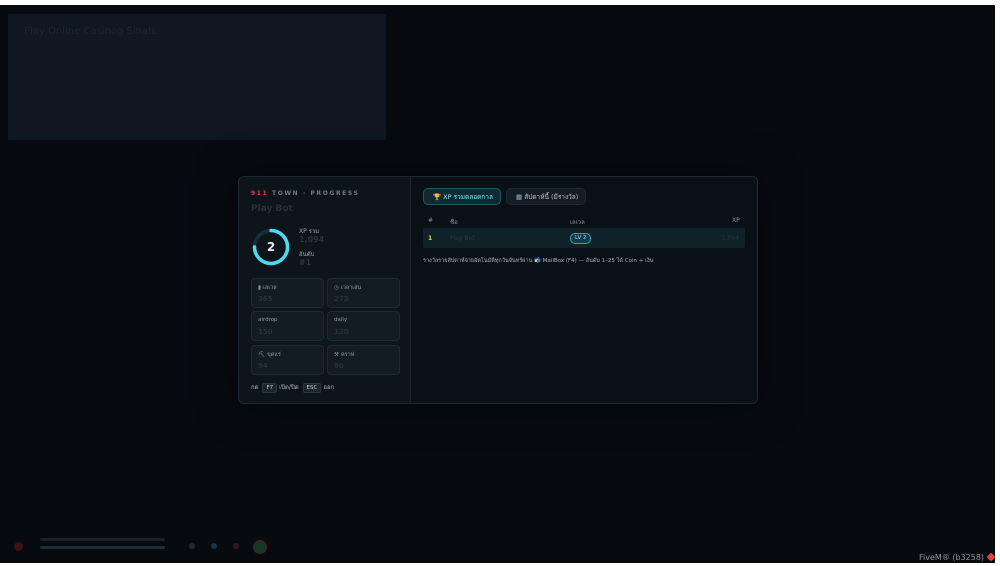 The height and width of the screenshot is (566, 1000). Describe the element at coordinates (329, 387) in the screenshot. I see `hint-exit: ออก` at that location.